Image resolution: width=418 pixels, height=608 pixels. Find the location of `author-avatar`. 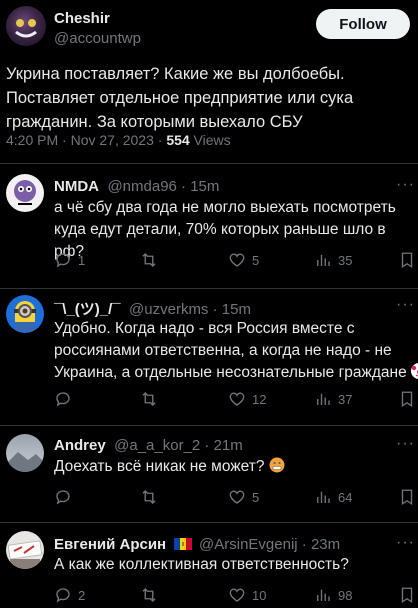

author-avatar is located at coordinates (26, 26).